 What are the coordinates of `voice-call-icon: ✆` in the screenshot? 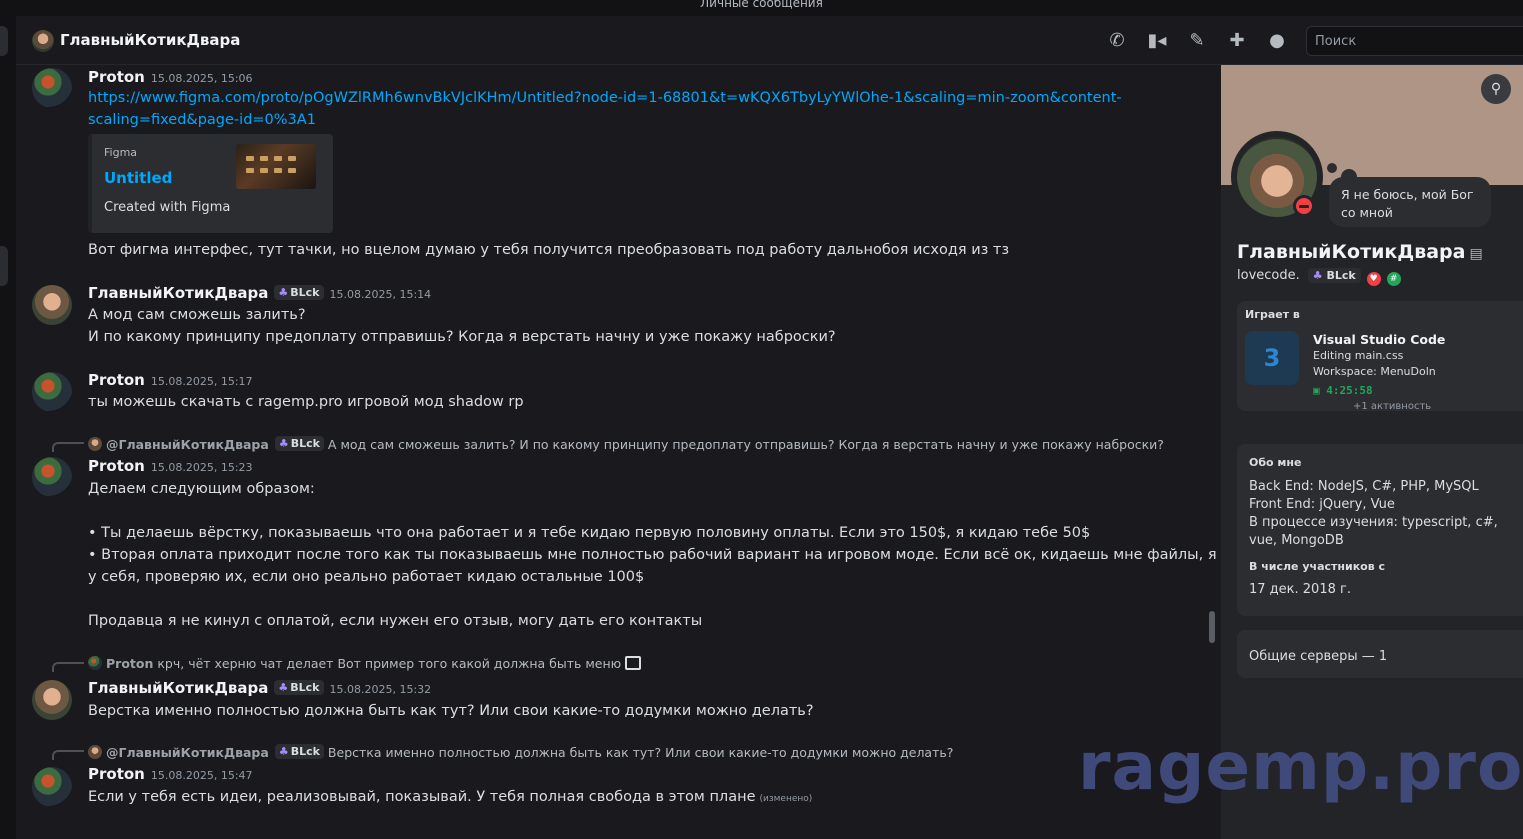 It's located at (1117, 41).